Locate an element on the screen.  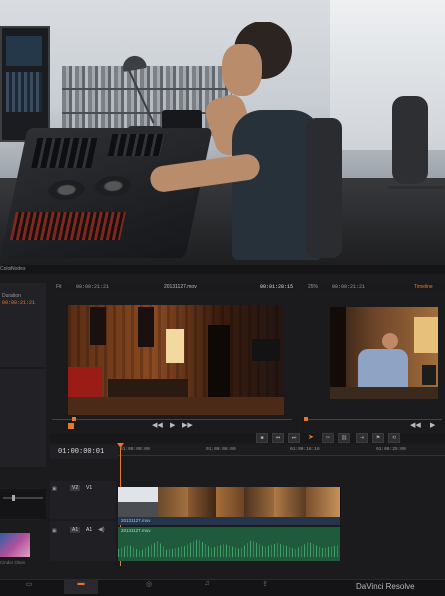
source-duration: 00:01:28:15 is located at coordinates (277, 287).